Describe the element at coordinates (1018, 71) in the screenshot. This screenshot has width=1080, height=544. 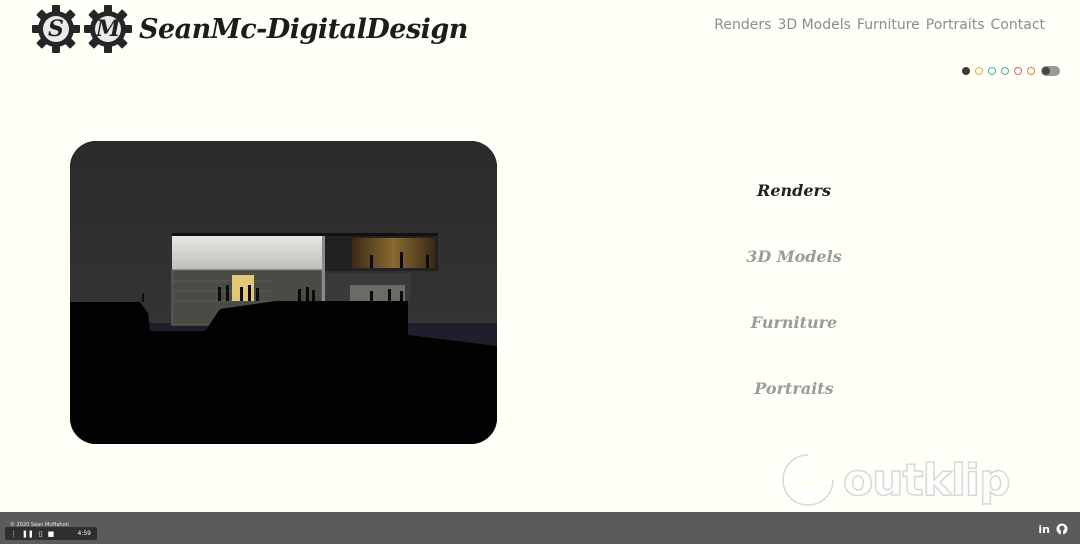
I see `theme-dot-pink` at that location.